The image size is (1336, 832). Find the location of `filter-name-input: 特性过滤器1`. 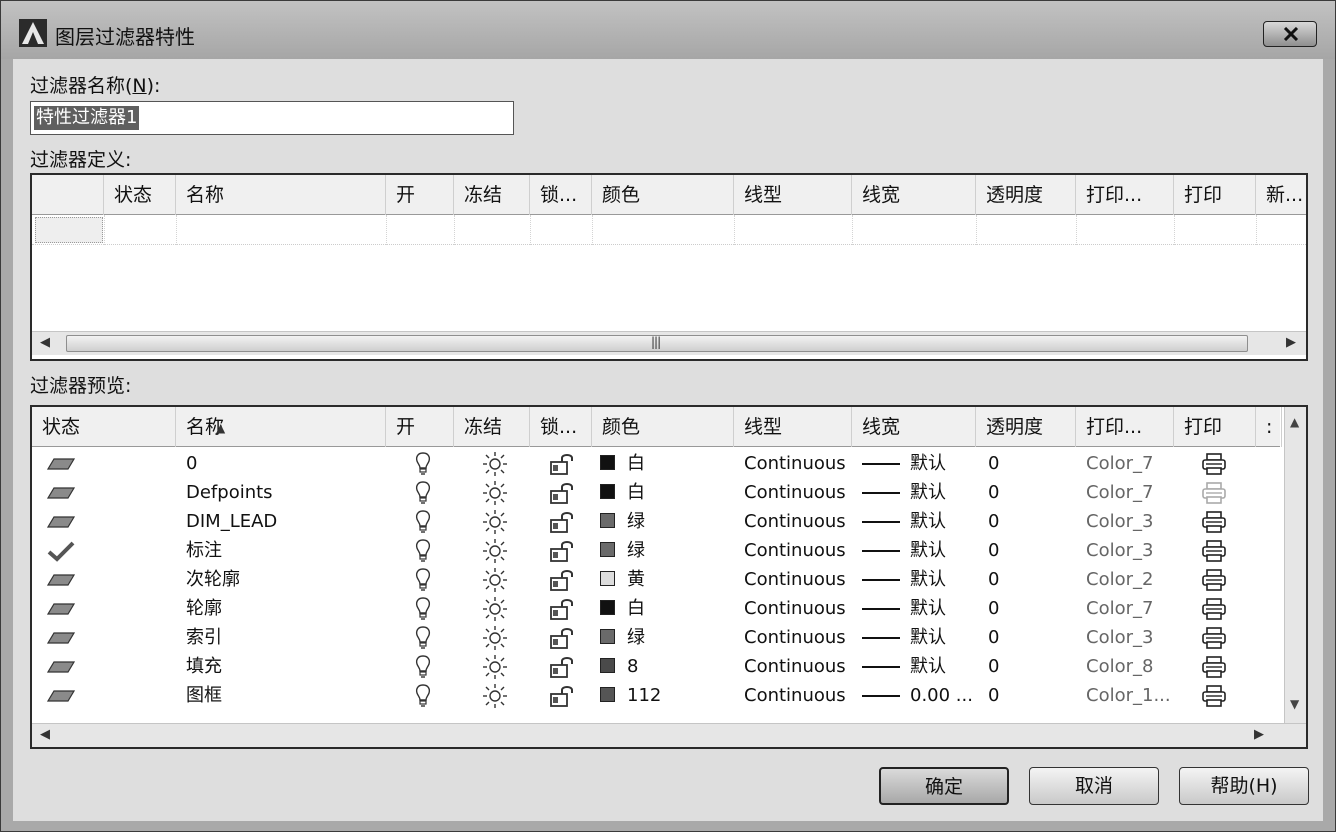

filter-name-input: 特性过滤器1 is located at coordinates (272, 118).